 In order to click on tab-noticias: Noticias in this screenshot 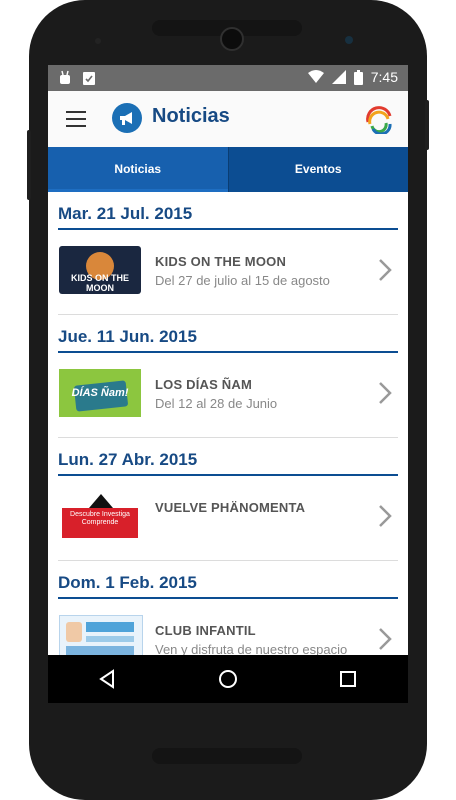, I will do `click(138, 169)`.